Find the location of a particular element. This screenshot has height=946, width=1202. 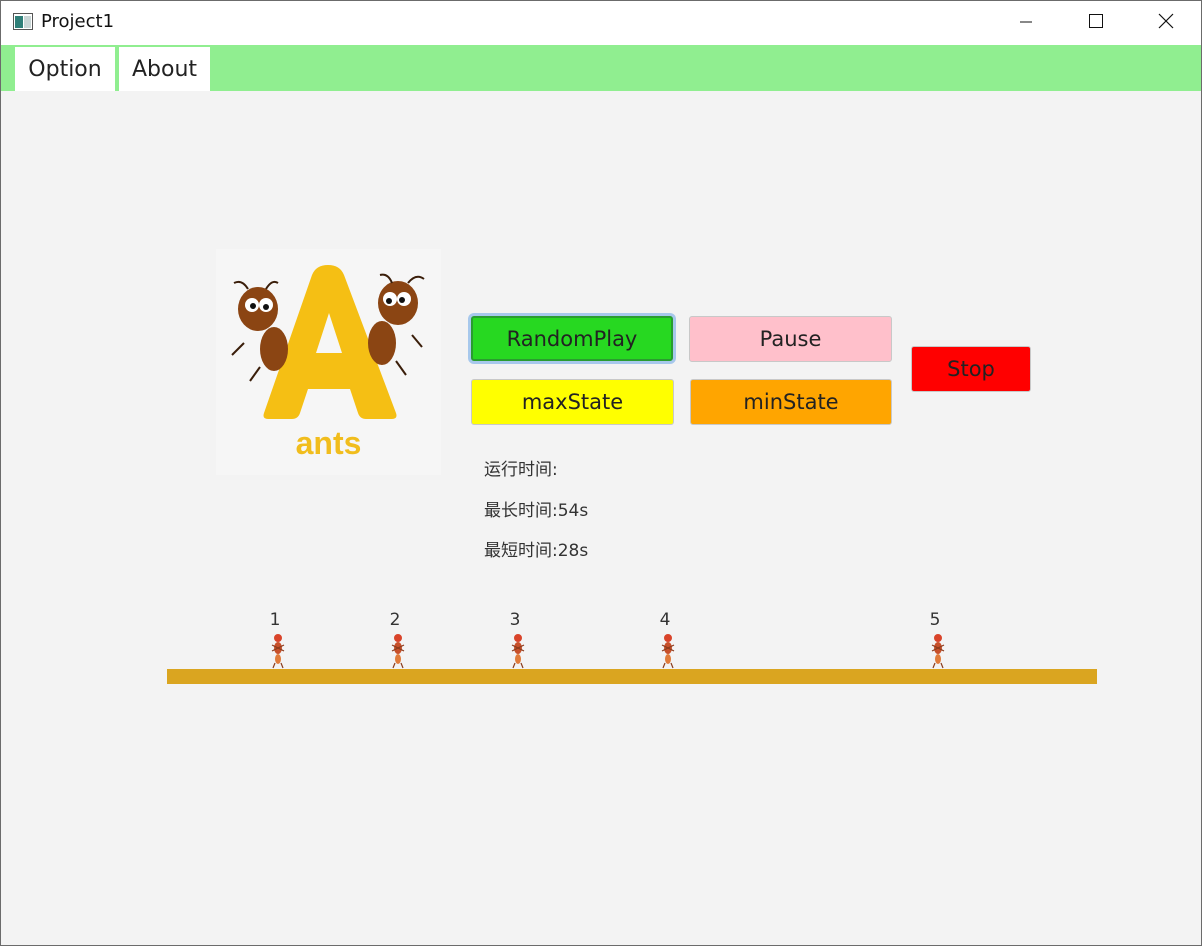

min-state-button: minState is located at coordinates (791, 402).